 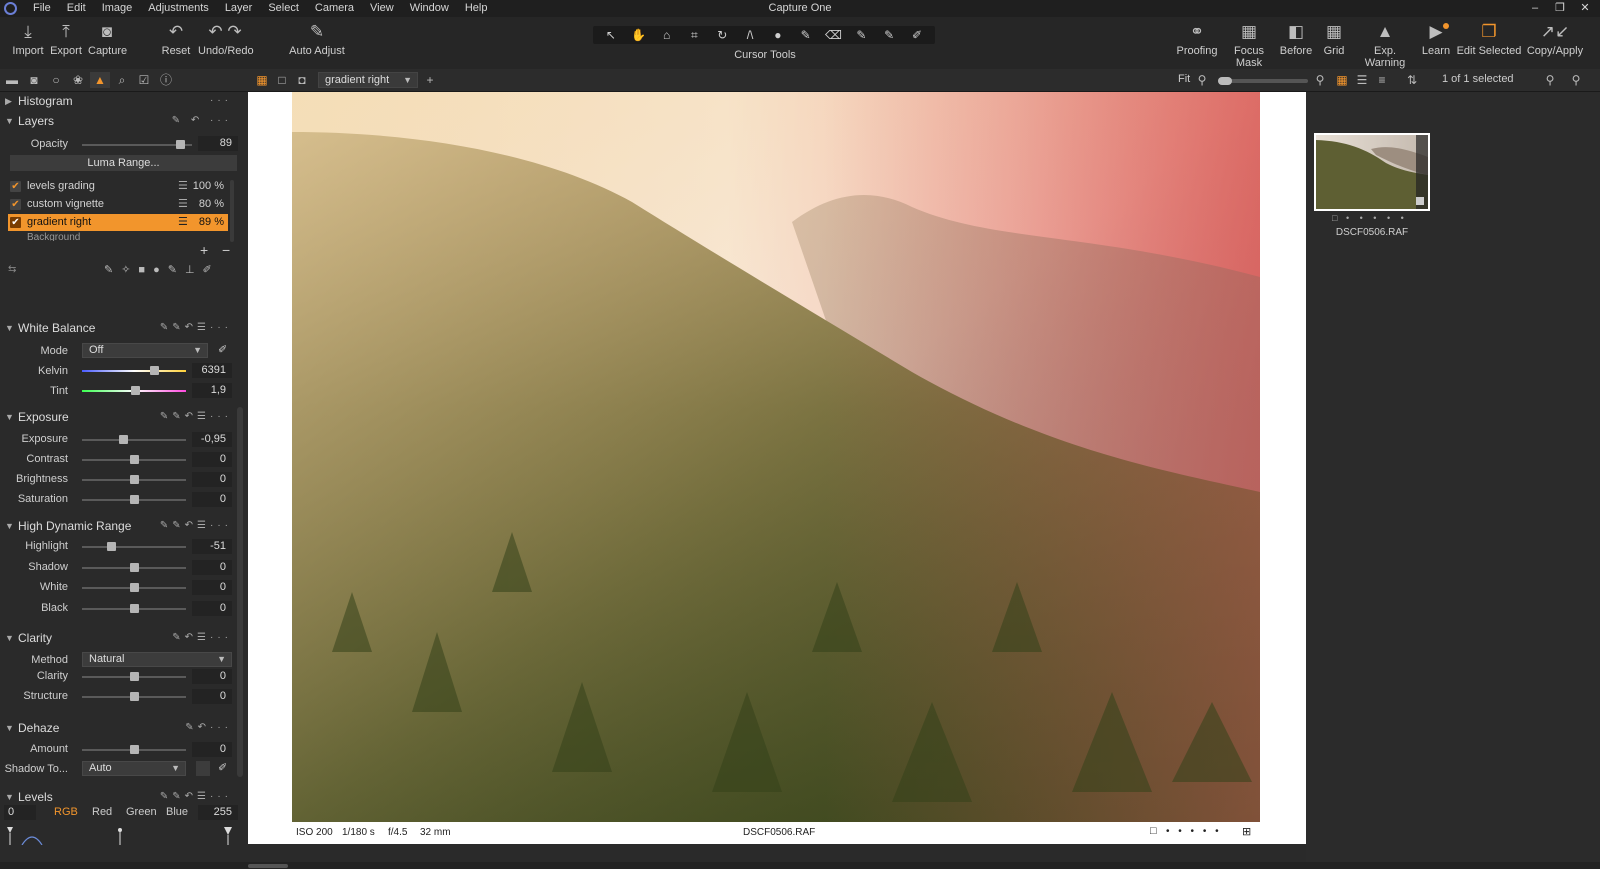 What do you see at coordinates (1576, 80) in the screenshot?
I see `search-icon: ⚲` at bounding box center [1576, 80].